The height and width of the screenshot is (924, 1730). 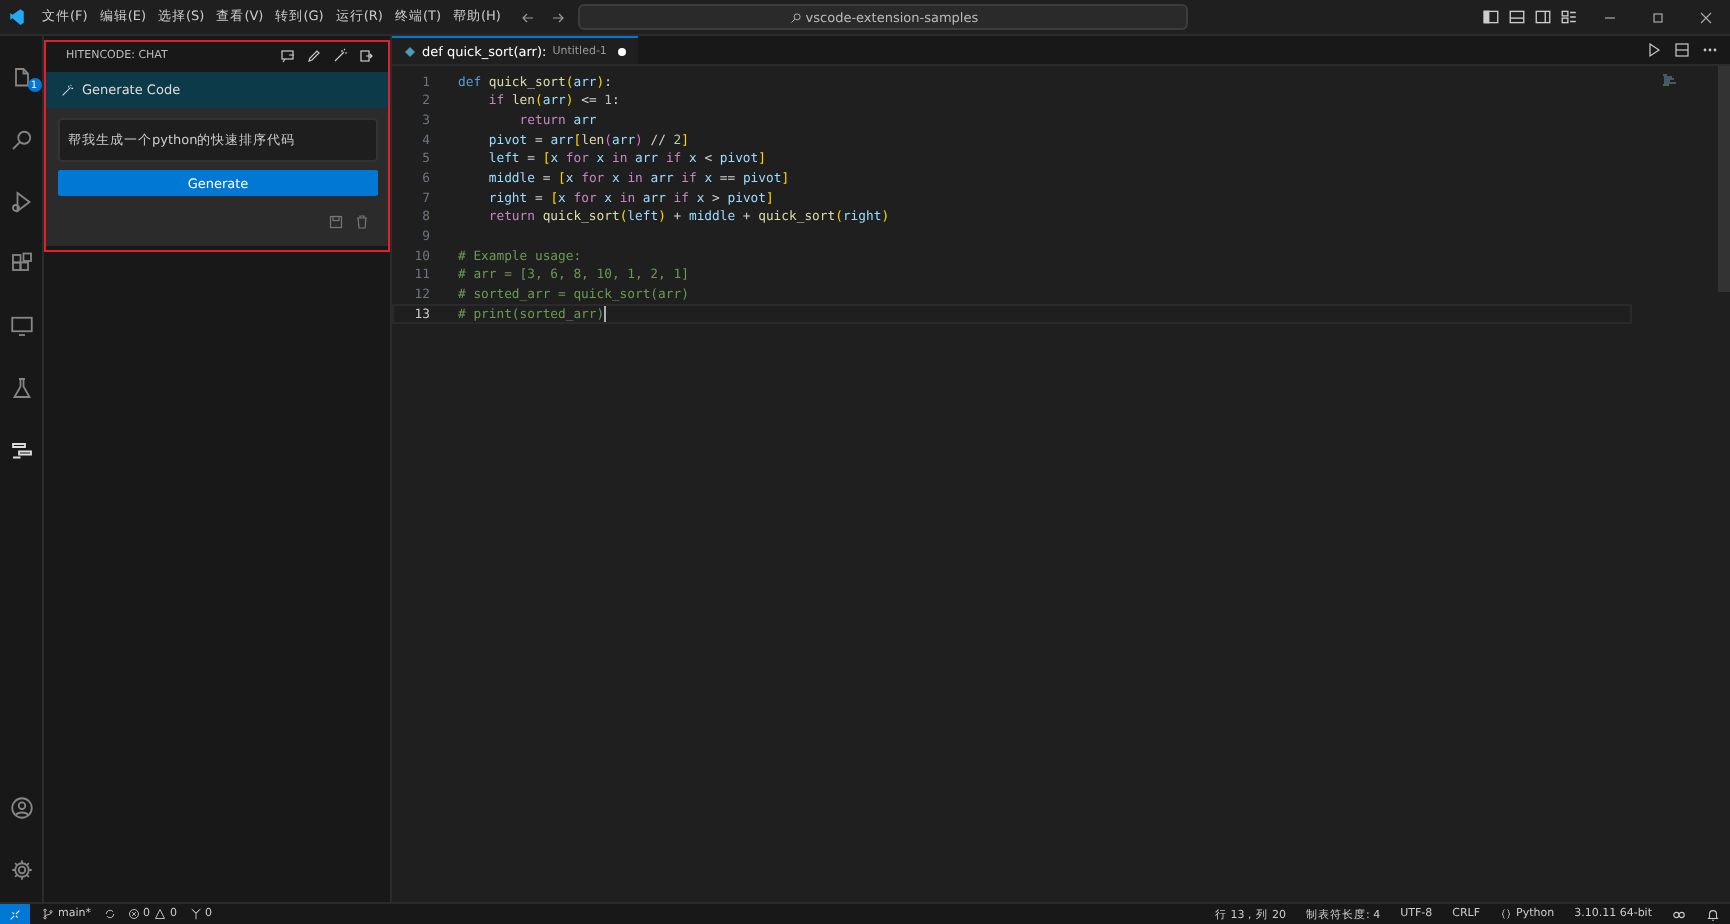 What do you see at coordinates (528, 17) in the screenshot?
I see `back-arrow-icon` at bounding box center [528, 17].